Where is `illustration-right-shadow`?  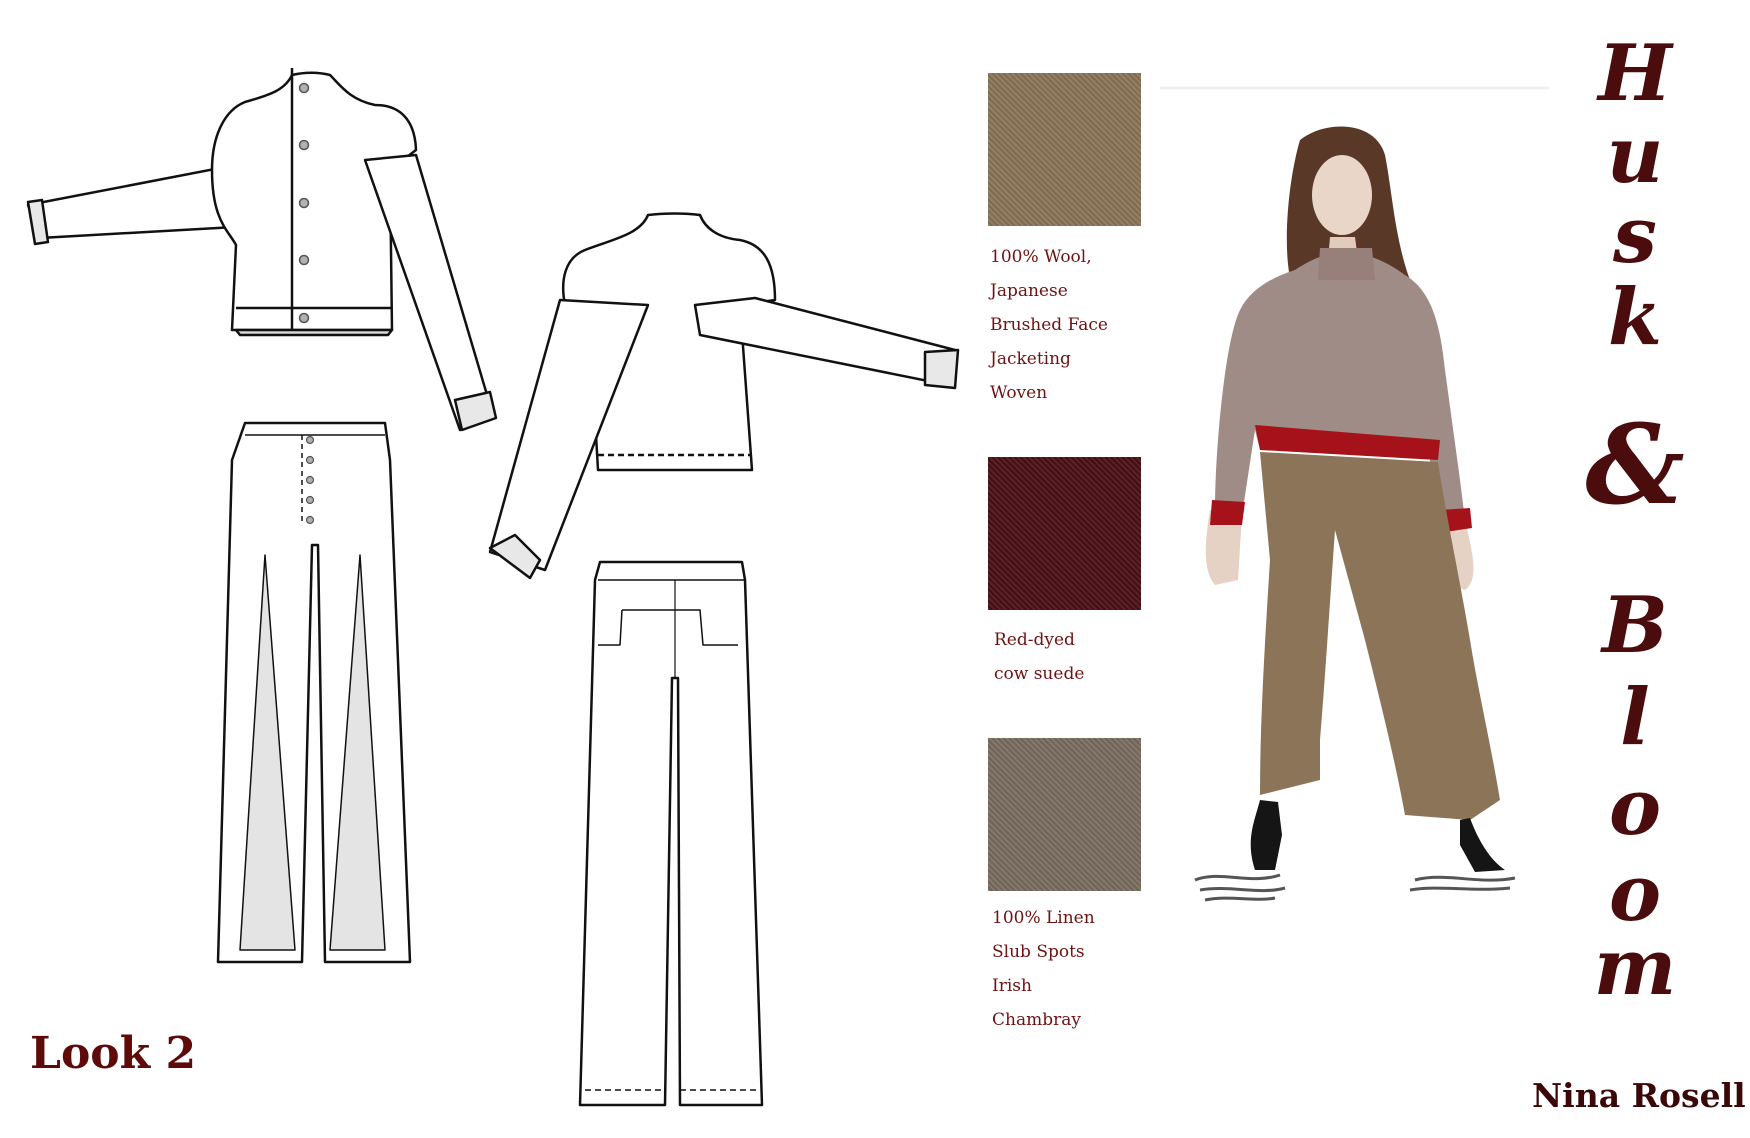
illustration-right-shadow is located at coordinates (1462, 883).